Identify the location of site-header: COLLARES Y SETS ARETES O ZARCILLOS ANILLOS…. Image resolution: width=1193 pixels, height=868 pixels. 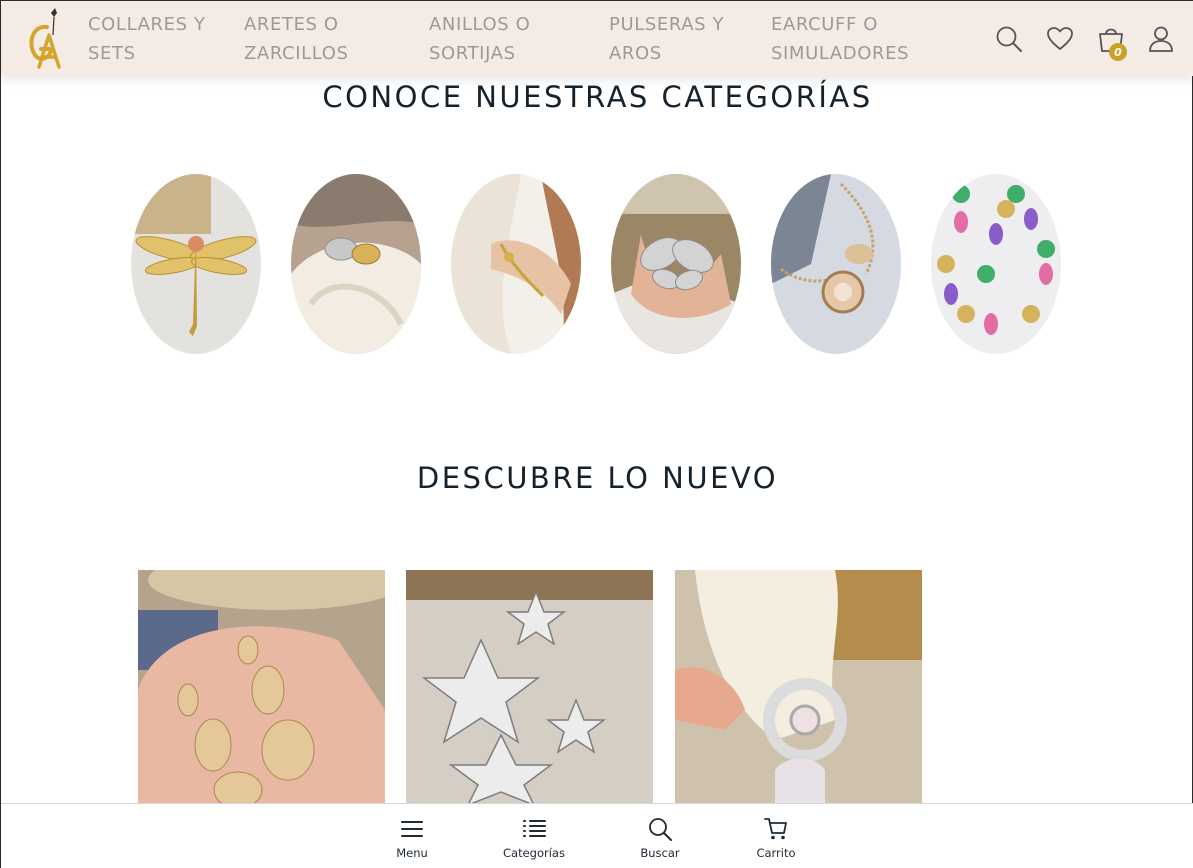
(597, 38).